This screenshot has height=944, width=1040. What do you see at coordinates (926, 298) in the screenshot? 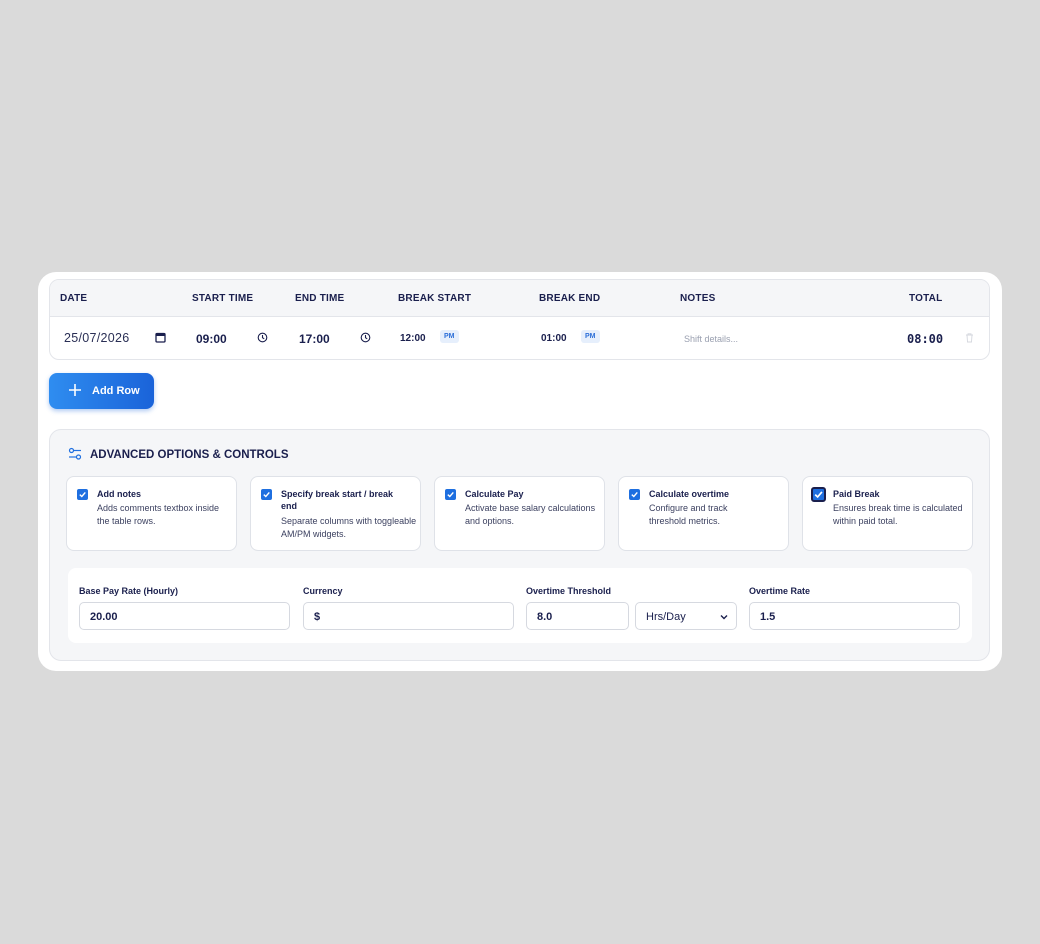
I see `header-total: TOTAL` at bounding box center [926, 298].